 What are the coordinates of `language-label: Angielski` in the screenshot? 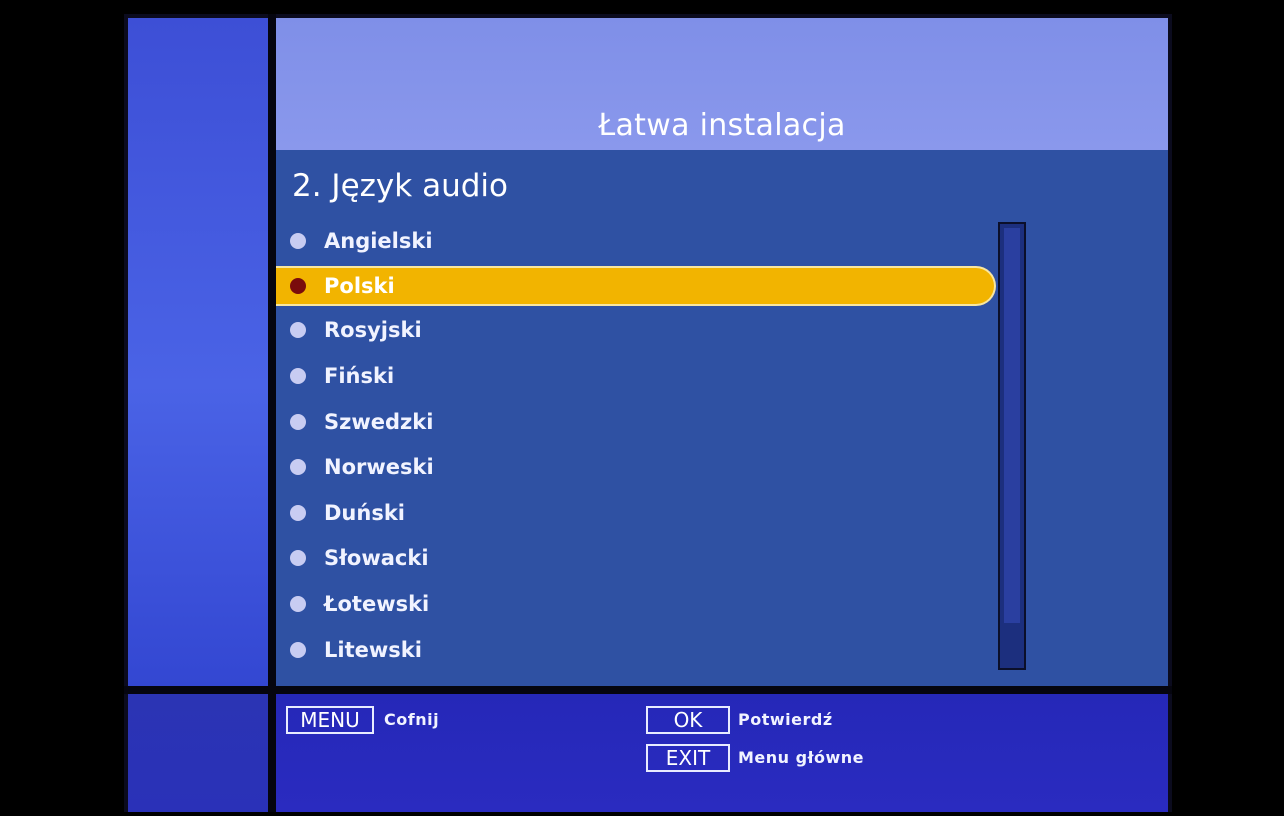 It's located at (378, 240).